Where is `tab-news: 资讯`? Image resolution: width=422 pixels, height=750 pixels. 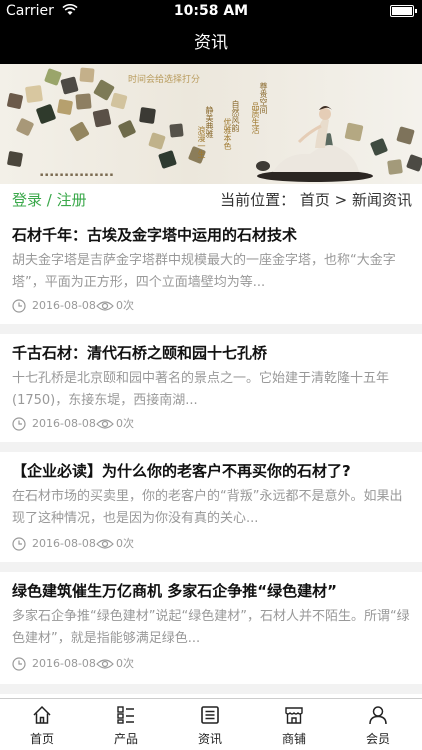
tab-news: 资讯 is located at coordinates (210, 724).